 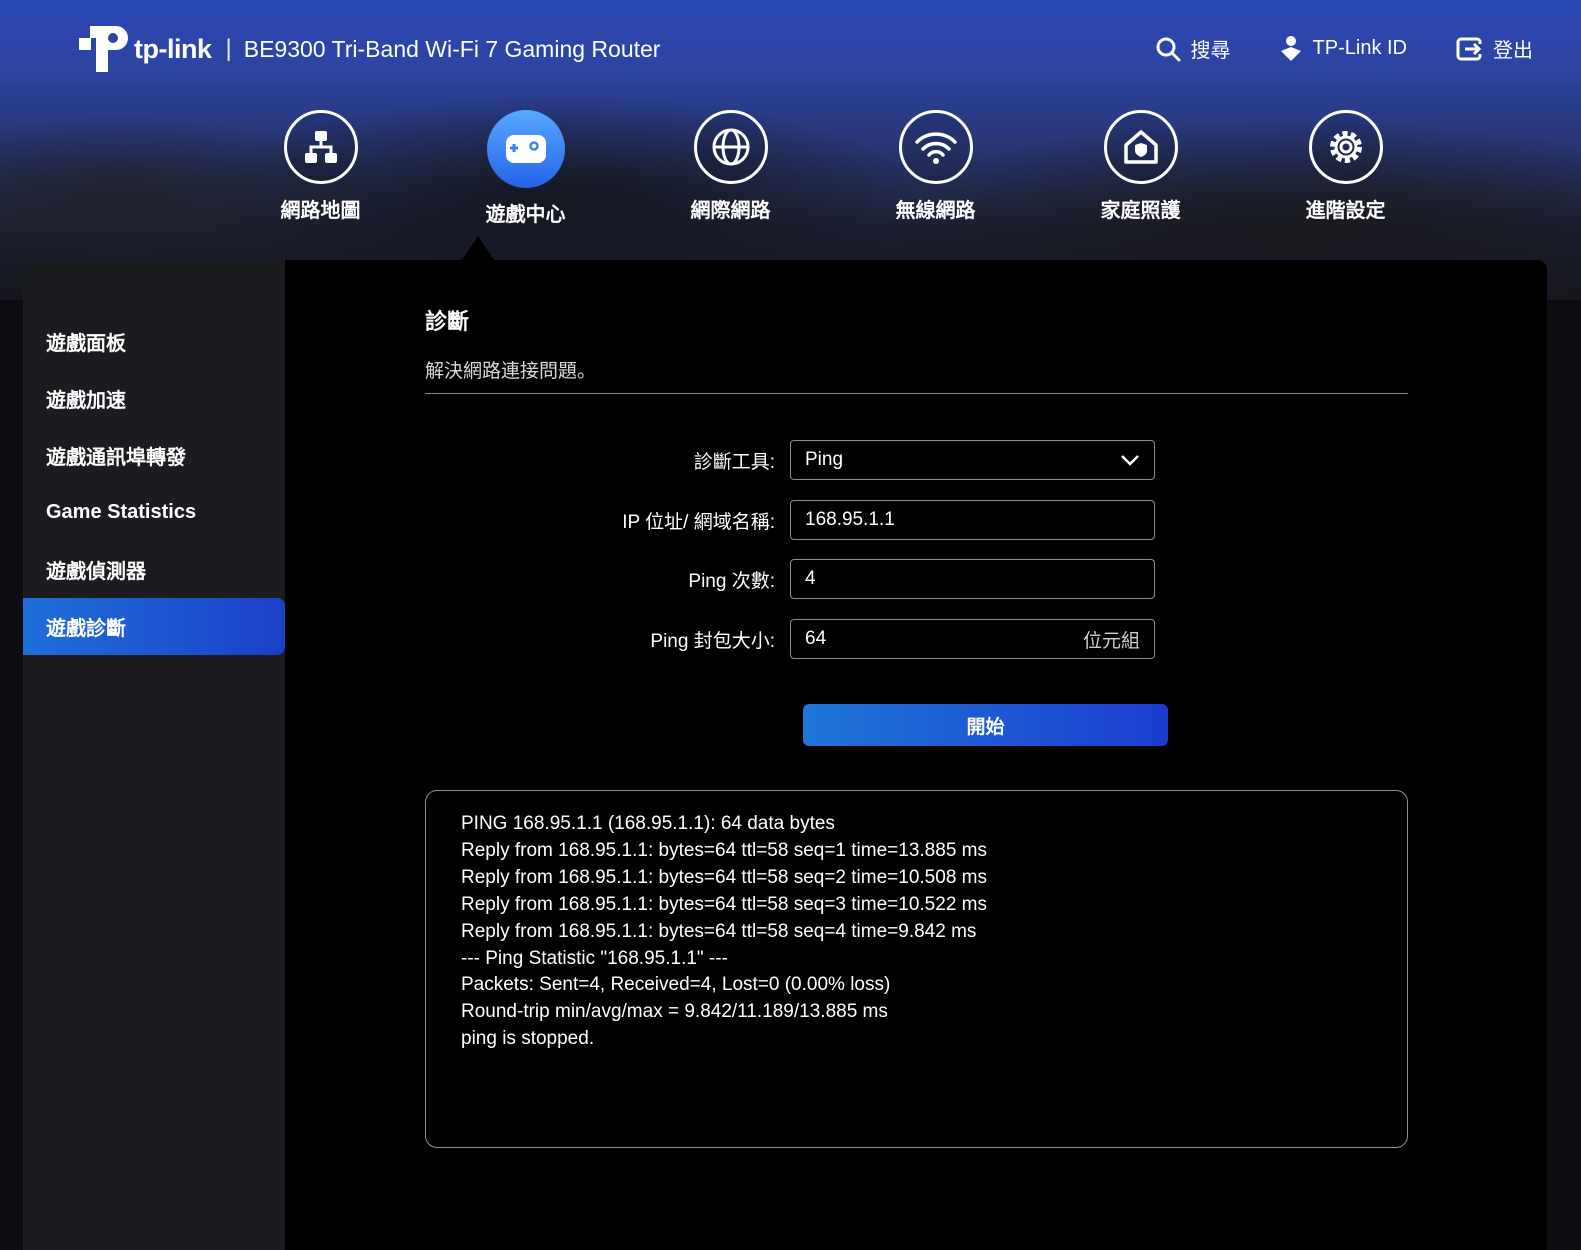 I want to click on tool-row: 診斷工具: Ping, so click(x=797, y=460).